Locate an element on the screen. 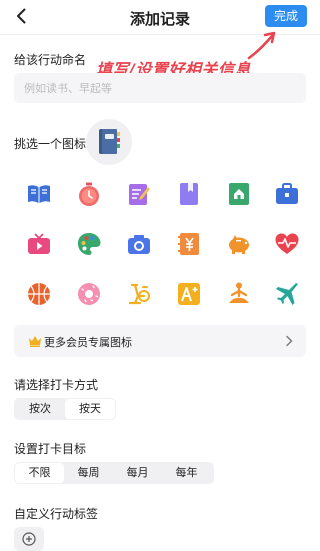  stopwatch-icon is located at coordinates (89, 194).